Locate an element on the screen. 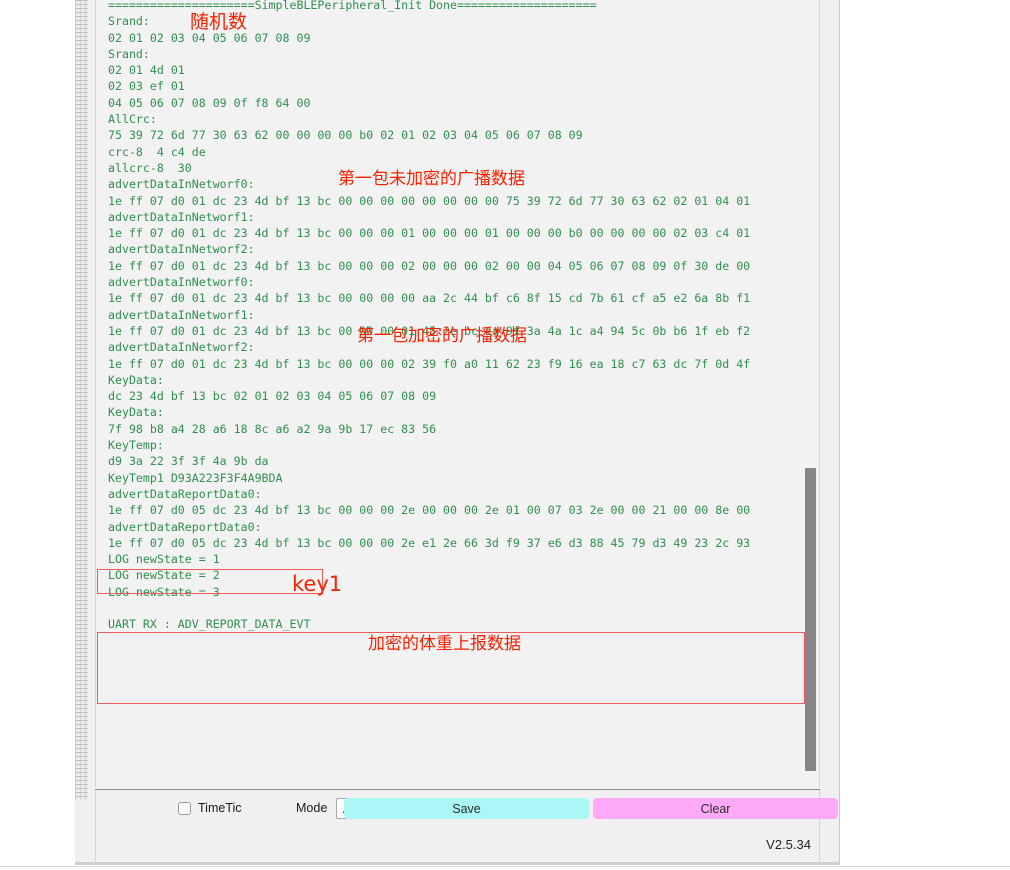  save-button: Save is located at coordinates (466, 808).